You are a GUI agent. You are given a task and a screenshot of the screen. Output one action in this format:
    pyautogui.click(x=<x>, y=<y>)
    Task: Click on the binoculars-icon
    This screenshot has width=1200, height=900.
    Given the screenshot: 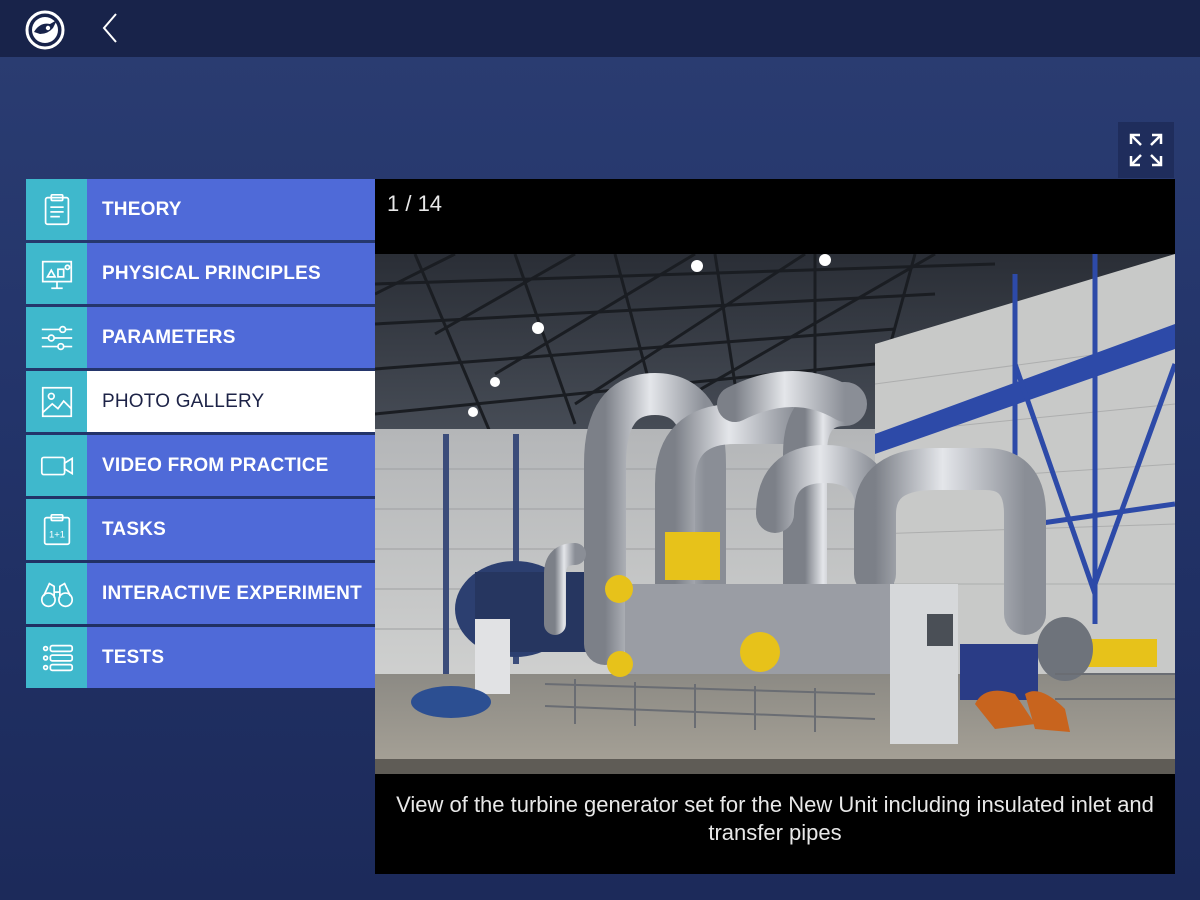 What is the action you would take?
    pyautogui.click(x=56, y=594)
    